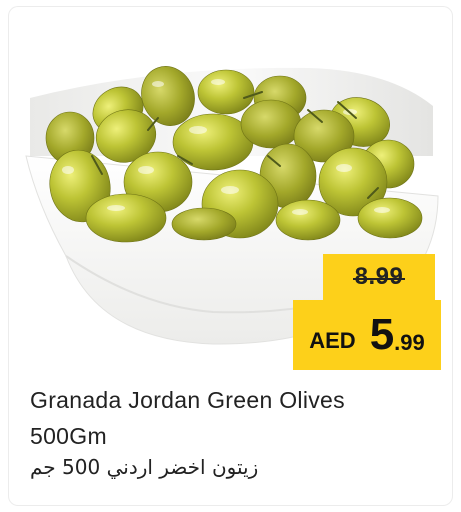 Image resolution: width=461 pixels, height=512 pixels. I want to click on price-decimal: .99, so click(409, 342).